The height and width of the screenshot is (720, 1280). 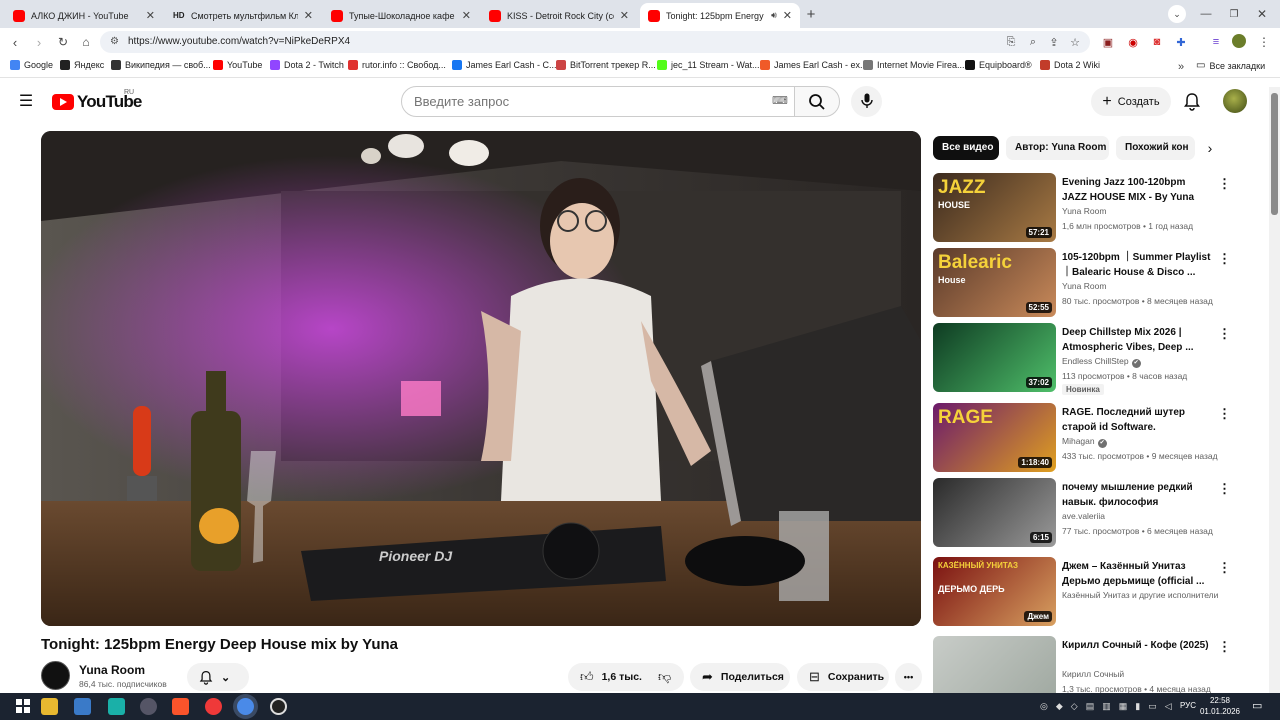 What do you see at coordinates (84, 15) in the screenshot?
I see `browser-tab: АЛКО ДЖИН - YouTube ✕` at bounding box center [84, 15].